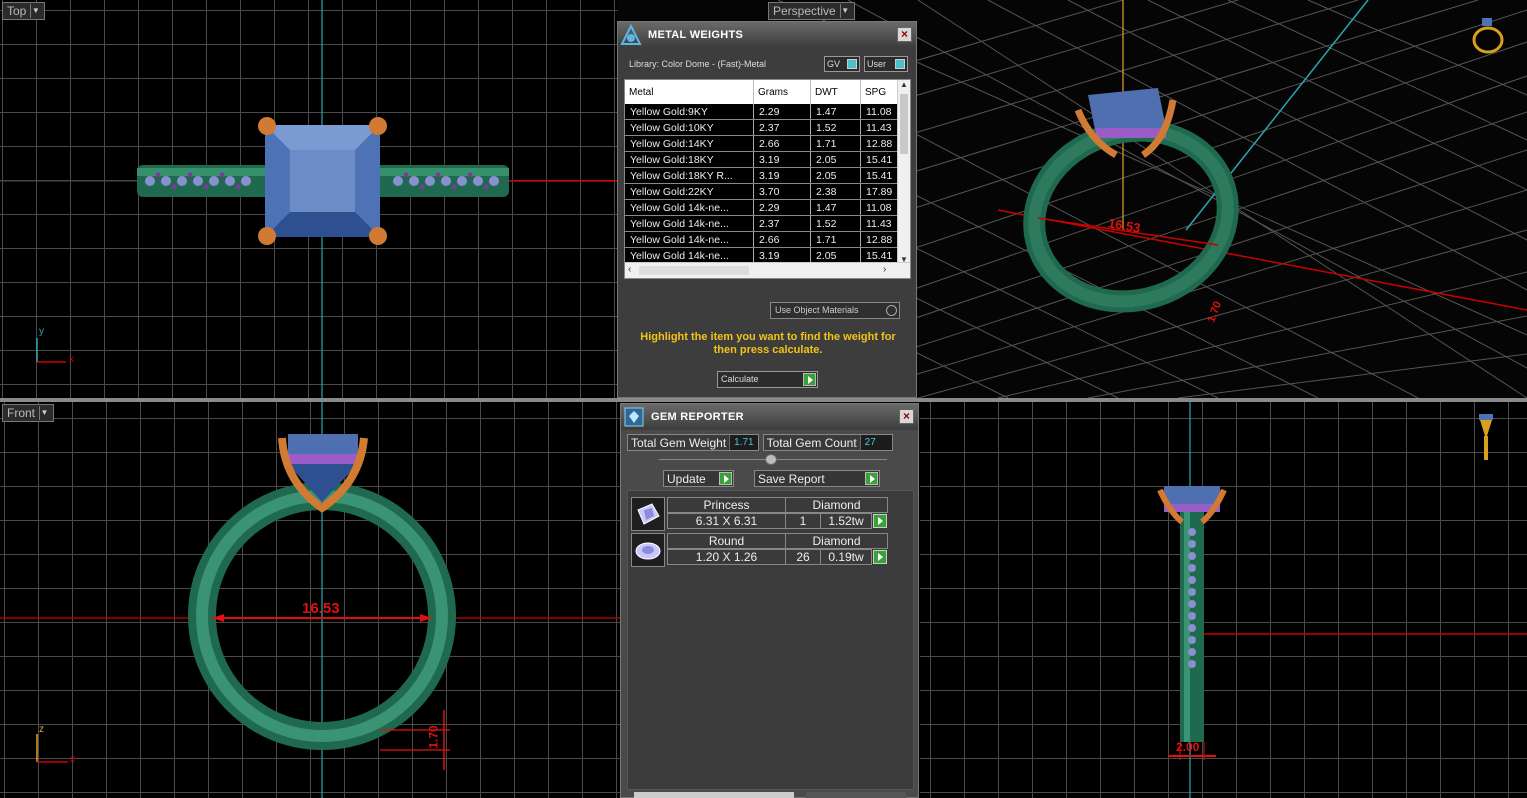 This screenshot has height=798, width=1527. What do you see at coordinates (629, 269) in the screenshot?
I see `scroll-left-icon: ‹` at bounding box center [629, 269].